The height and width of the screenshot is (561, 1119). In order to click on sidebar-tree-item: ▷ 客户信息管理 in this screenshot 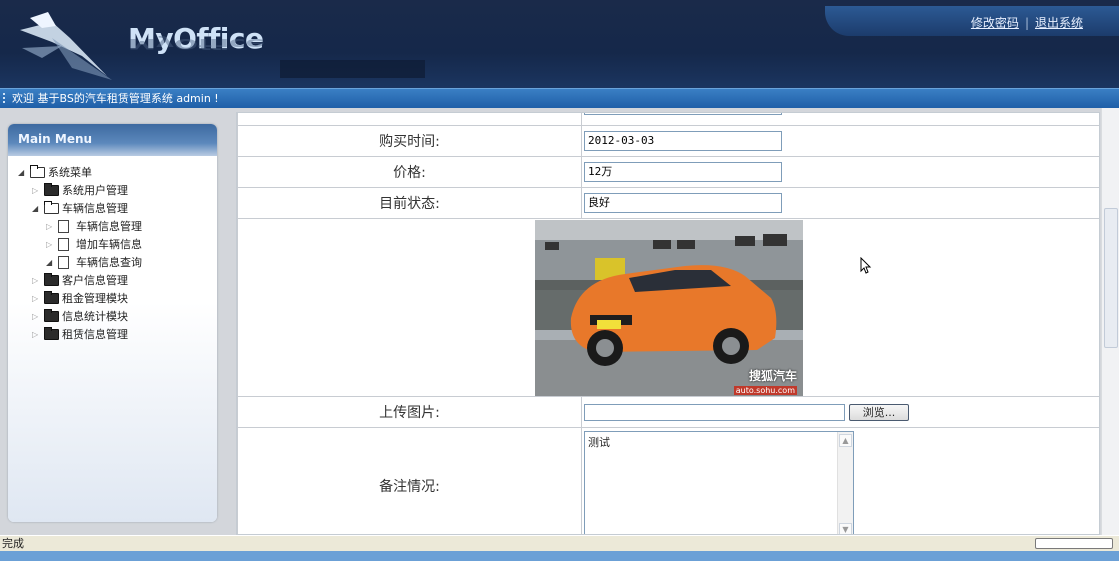, I will do `click(112, 281)`.